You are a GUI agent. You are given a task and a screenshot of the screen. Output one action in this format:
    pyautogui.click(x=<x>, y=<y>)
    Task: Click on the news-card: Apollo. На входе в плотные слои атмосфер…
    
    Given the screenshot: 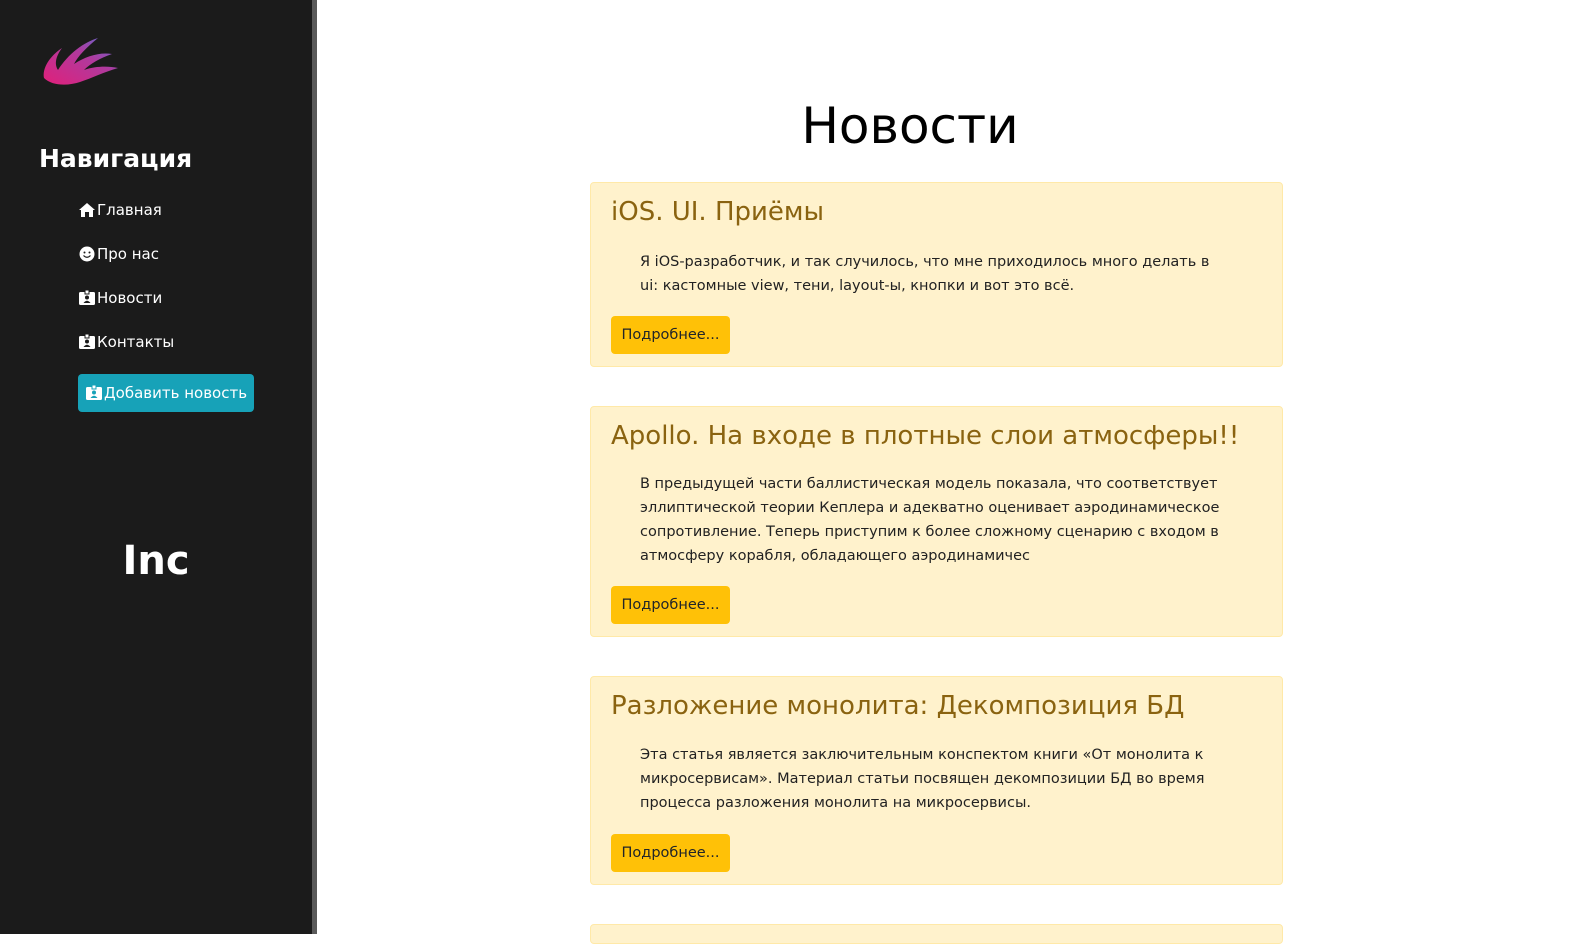 What is the action you would take?
    pyautogui.click(x=936, y=521)
    